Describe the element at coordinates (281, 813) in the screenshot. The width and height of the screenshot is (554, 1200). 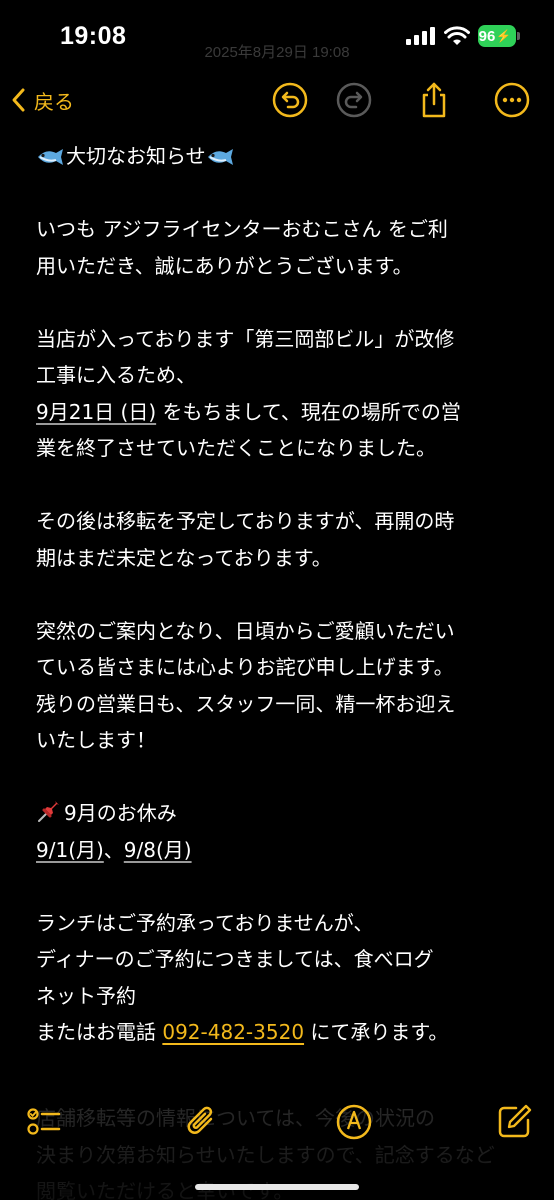
I see `note-line: 9月のお休み` at that location.